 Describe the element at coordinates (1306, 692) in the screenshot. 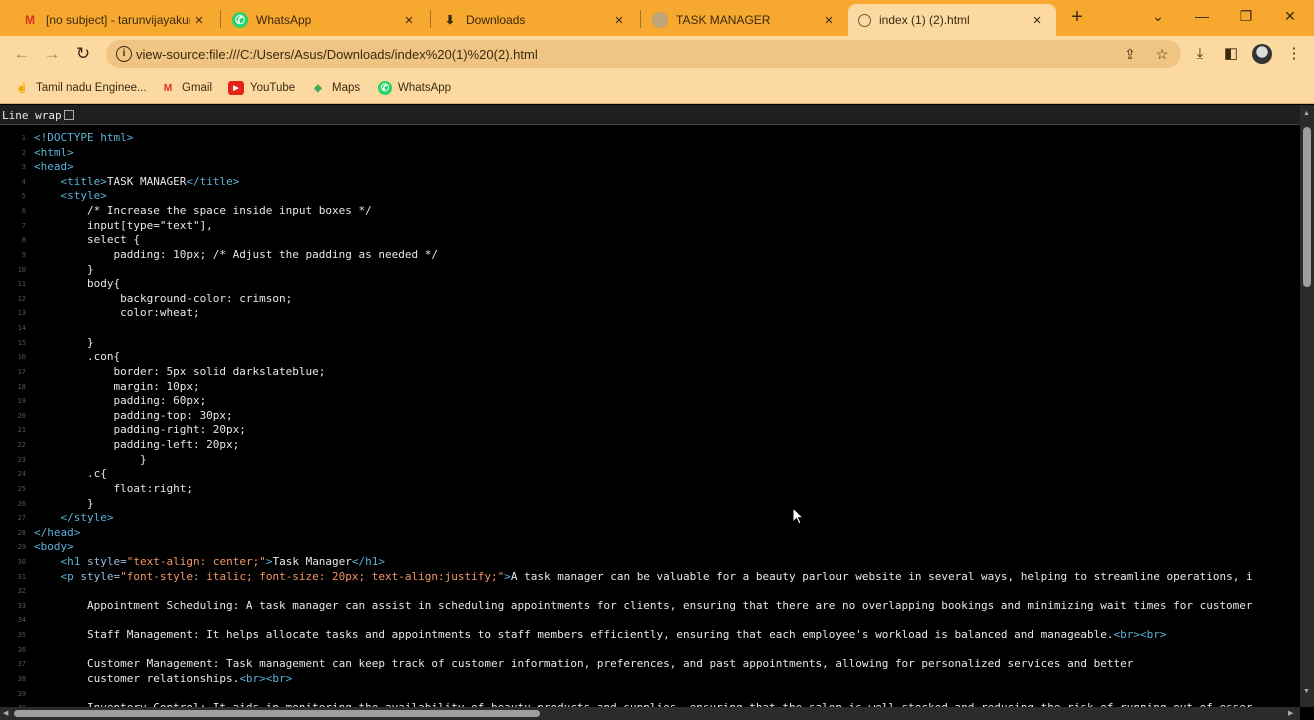

I see `scroll-down-arrow-icon: ▼` at that location.